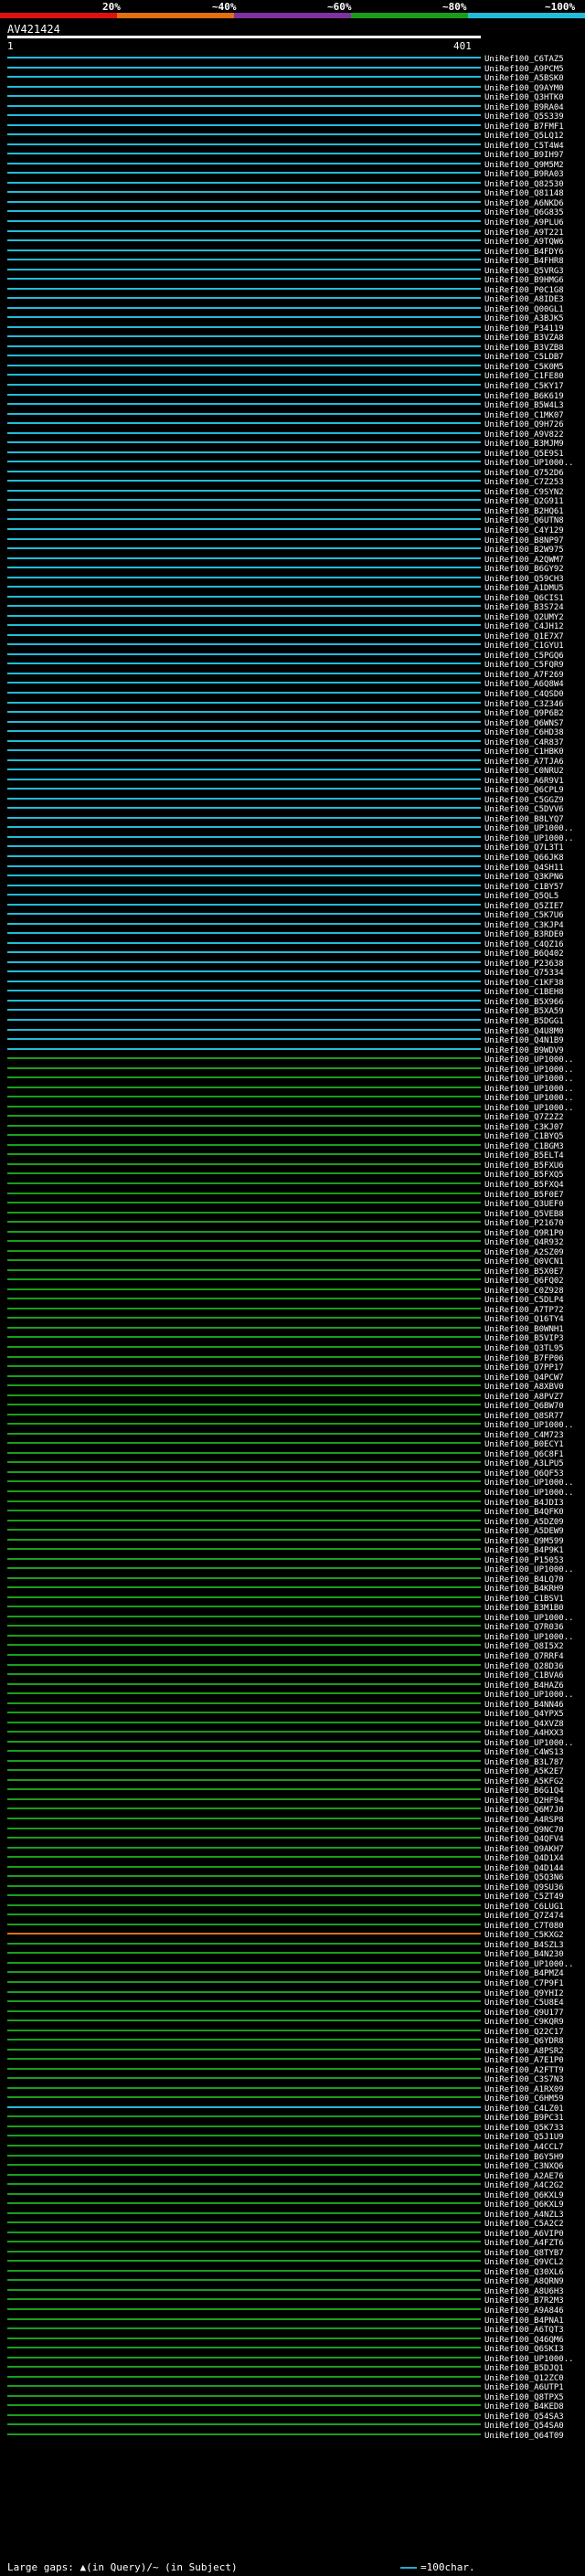 The height and width of the screenshot is (2576, 585). What do you see at coordinates (524, 290) in the screenshot?
I see `hit-id-link: UniRef100_P0C1G8` at bounding box center [524, 290].